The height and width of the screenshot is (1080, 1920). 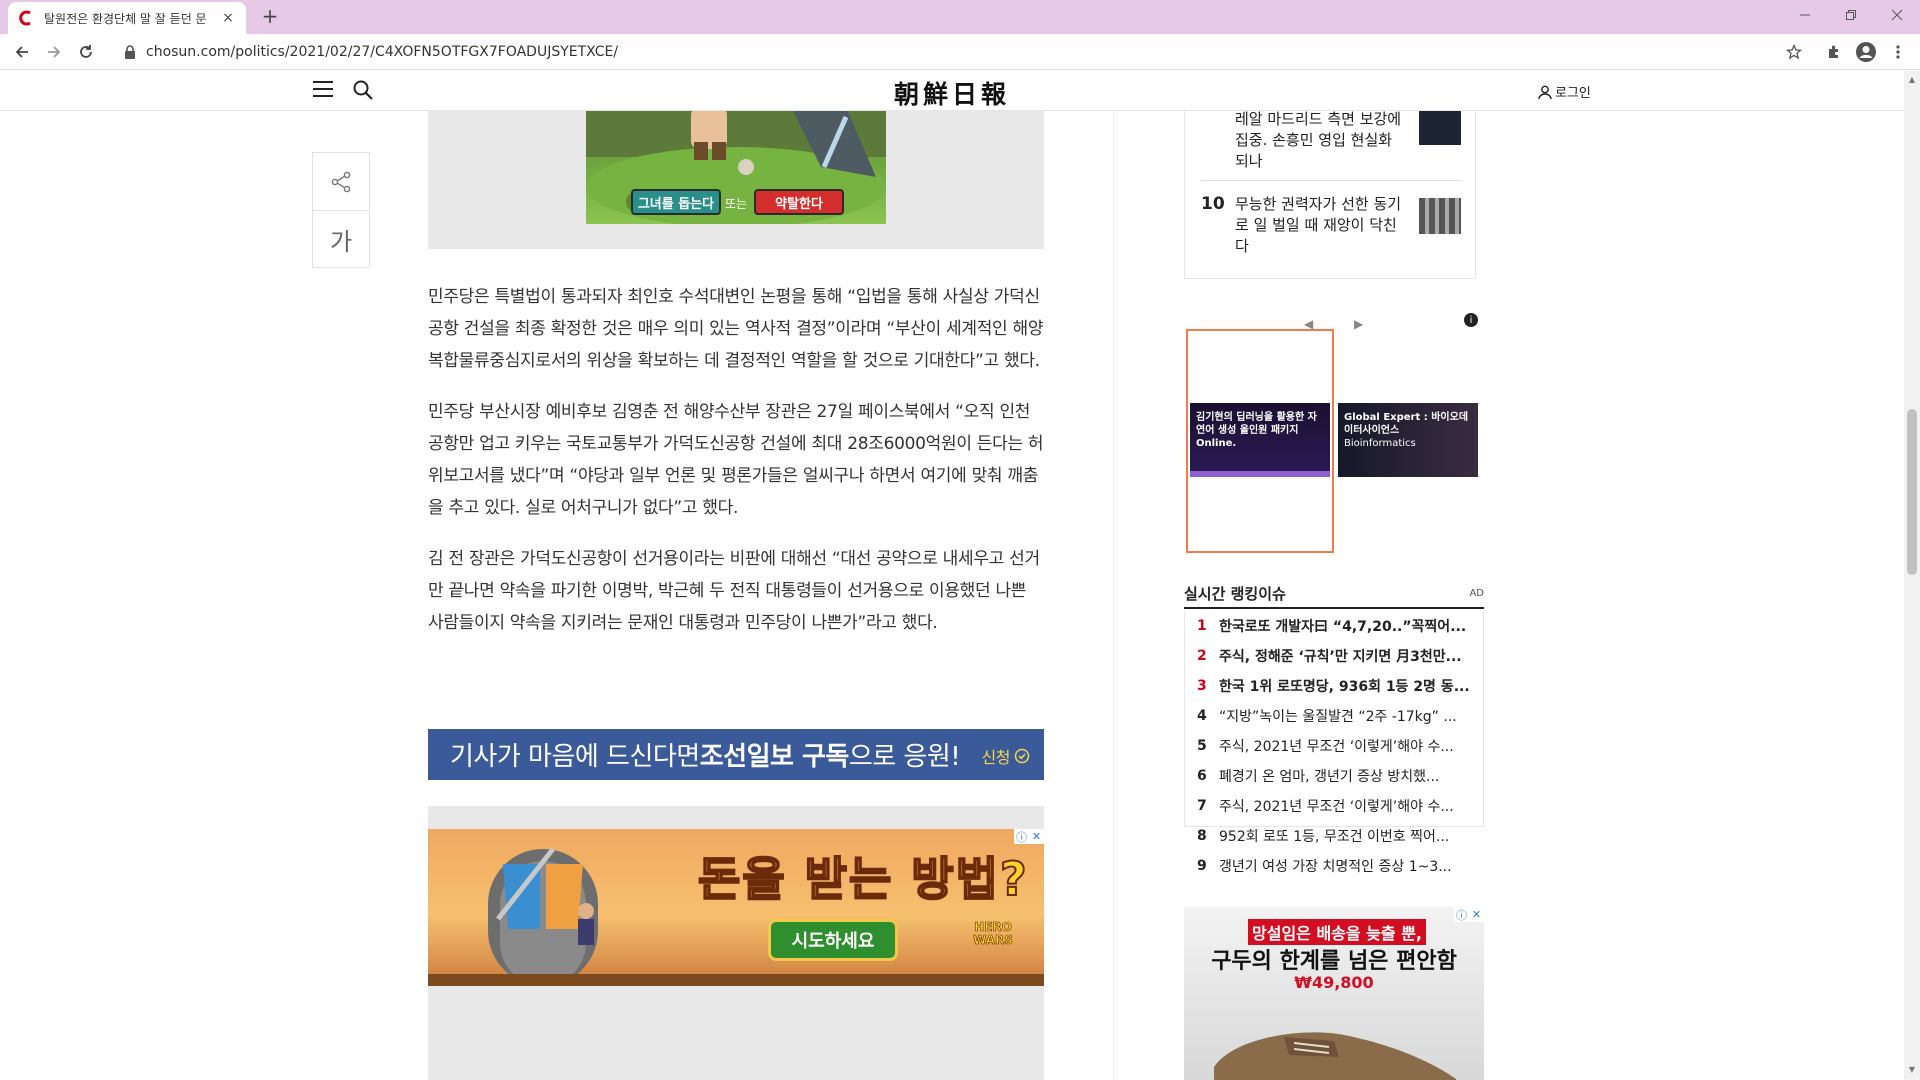 What do you see at coordinates (341, 238) in the screenshot?
I see `font-size-button: 가` at bounding box center [341, 238].